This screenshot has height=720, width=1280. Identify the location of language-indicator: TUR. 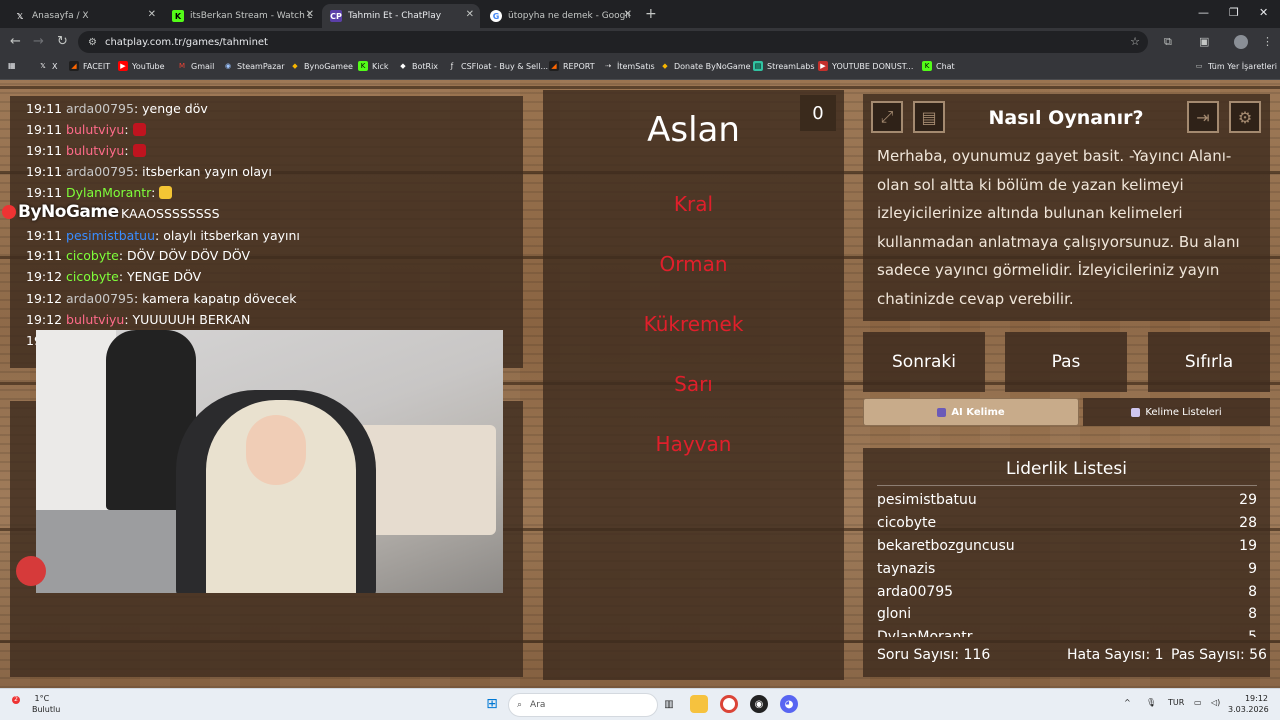
(1176, 702).